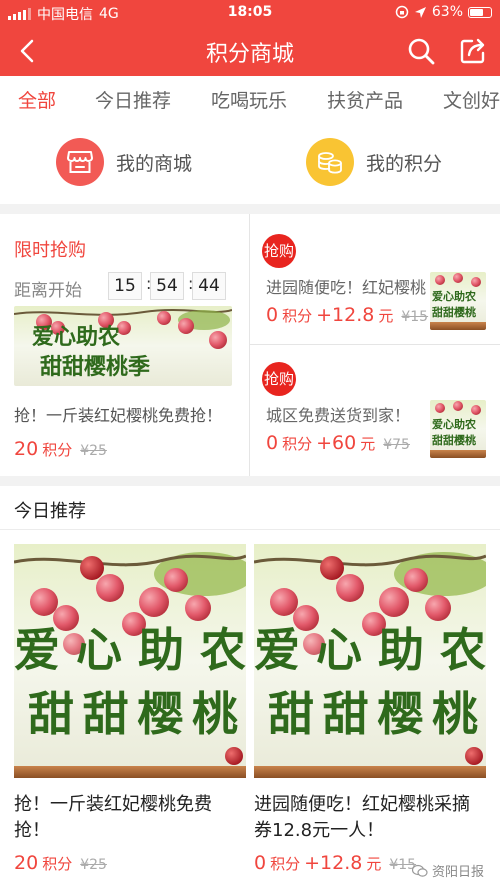 This screenshot has width=500, height=888. I want to click on recommend-card-price: 20 积分 ¥25, so click(60, 863).